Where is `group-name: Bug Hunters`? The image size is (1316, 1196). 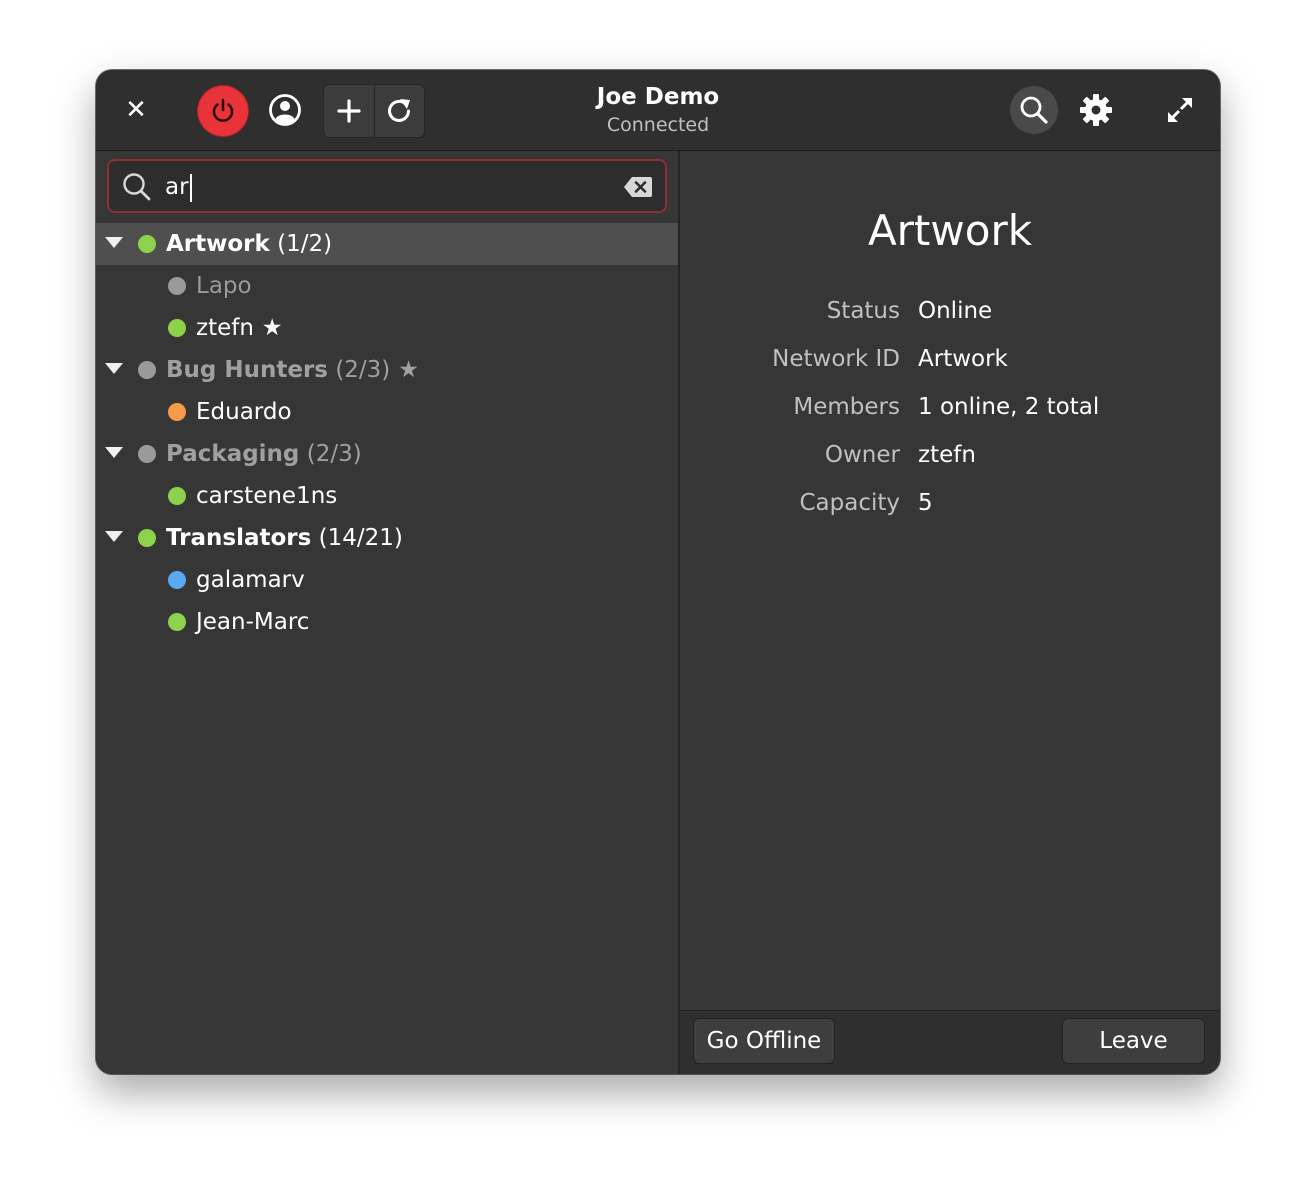 group-name: Bug Hunters is located at coordinates (247, 370).